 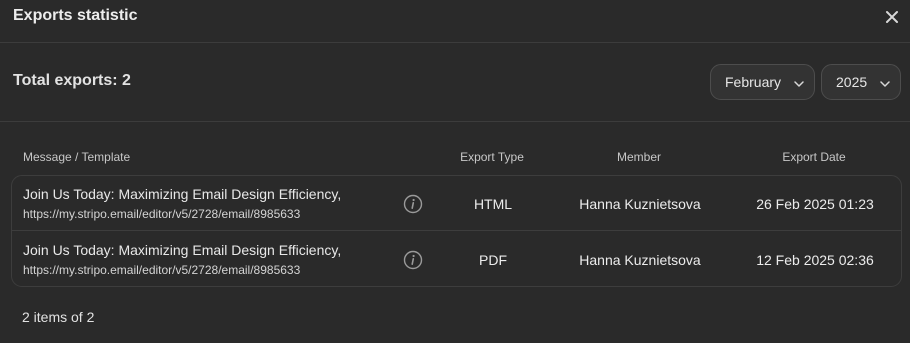 What do you see at coordinates (815, 204) in the screenshot?
I see `export-date: 26 Feb 2025 01:23` at bounding box center [815, 204].